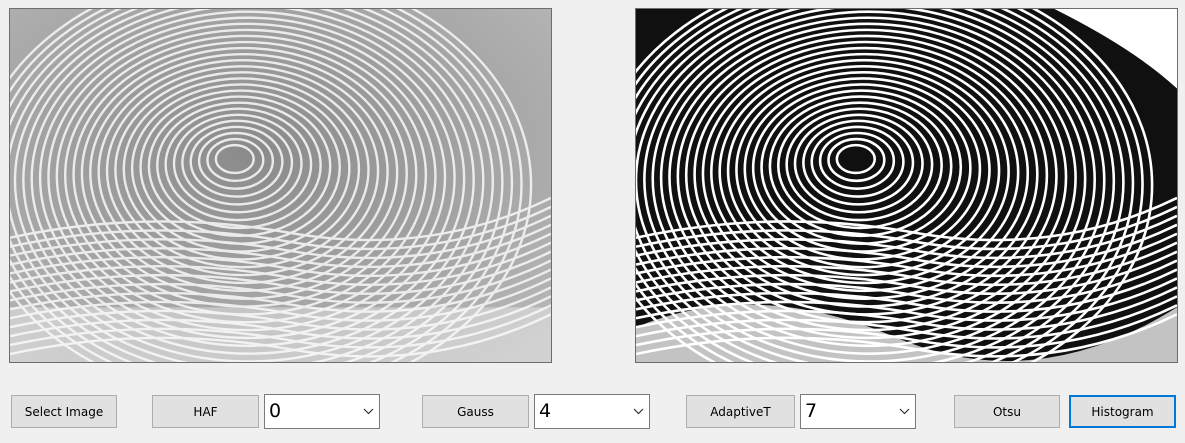  Describe the element at coordinates (858, 411) in the screenshot. I see `adaptive-dropdown: 7` at that location.